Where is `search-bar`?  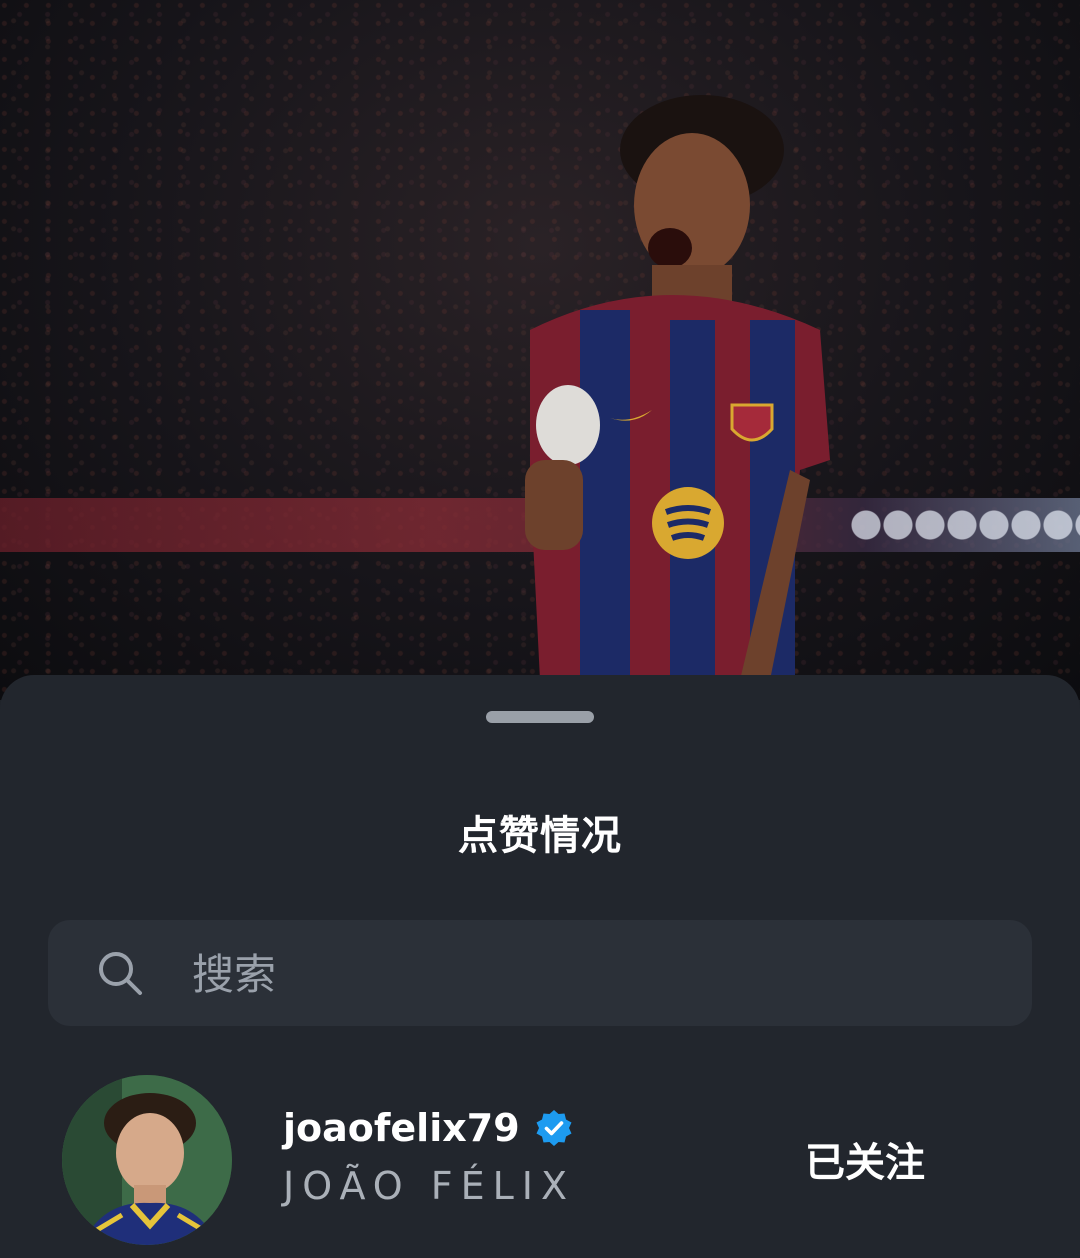
search-bar is located at coordinates (540, 974).